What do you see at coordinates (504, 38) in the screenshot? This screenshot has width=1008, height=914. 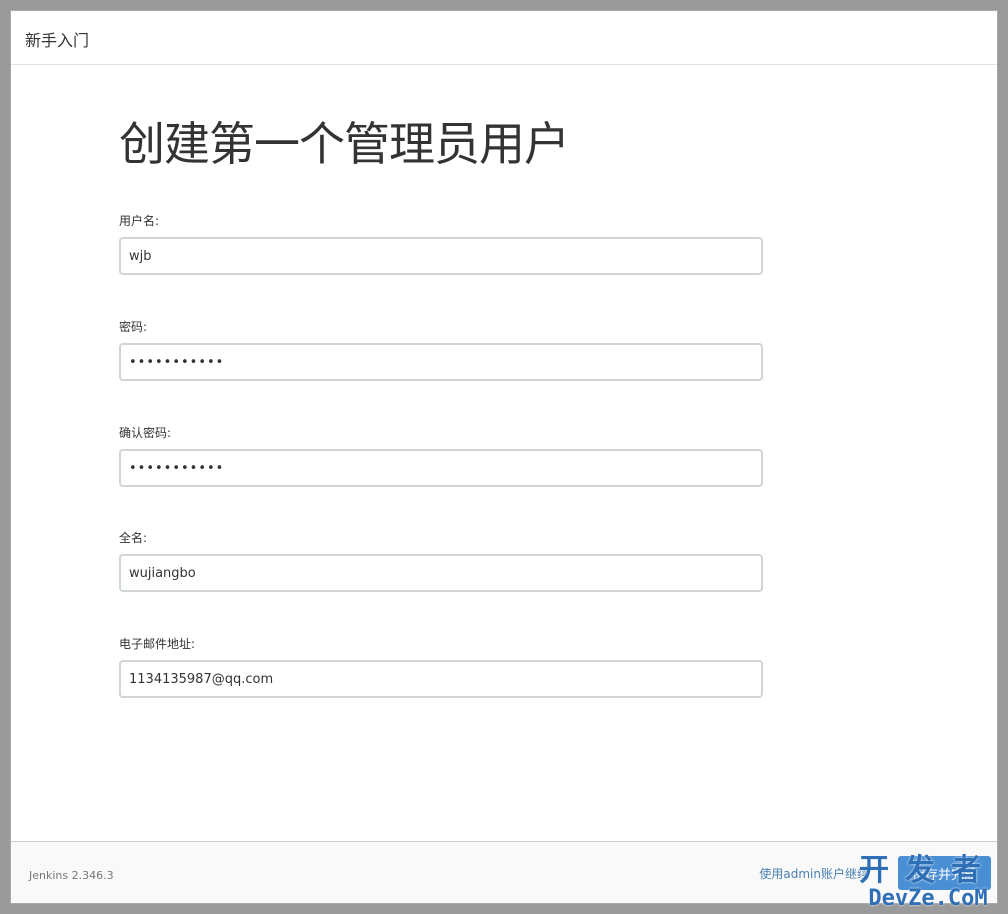 I see `wizard-header: 新手入门` at bounding box center [504, 38].